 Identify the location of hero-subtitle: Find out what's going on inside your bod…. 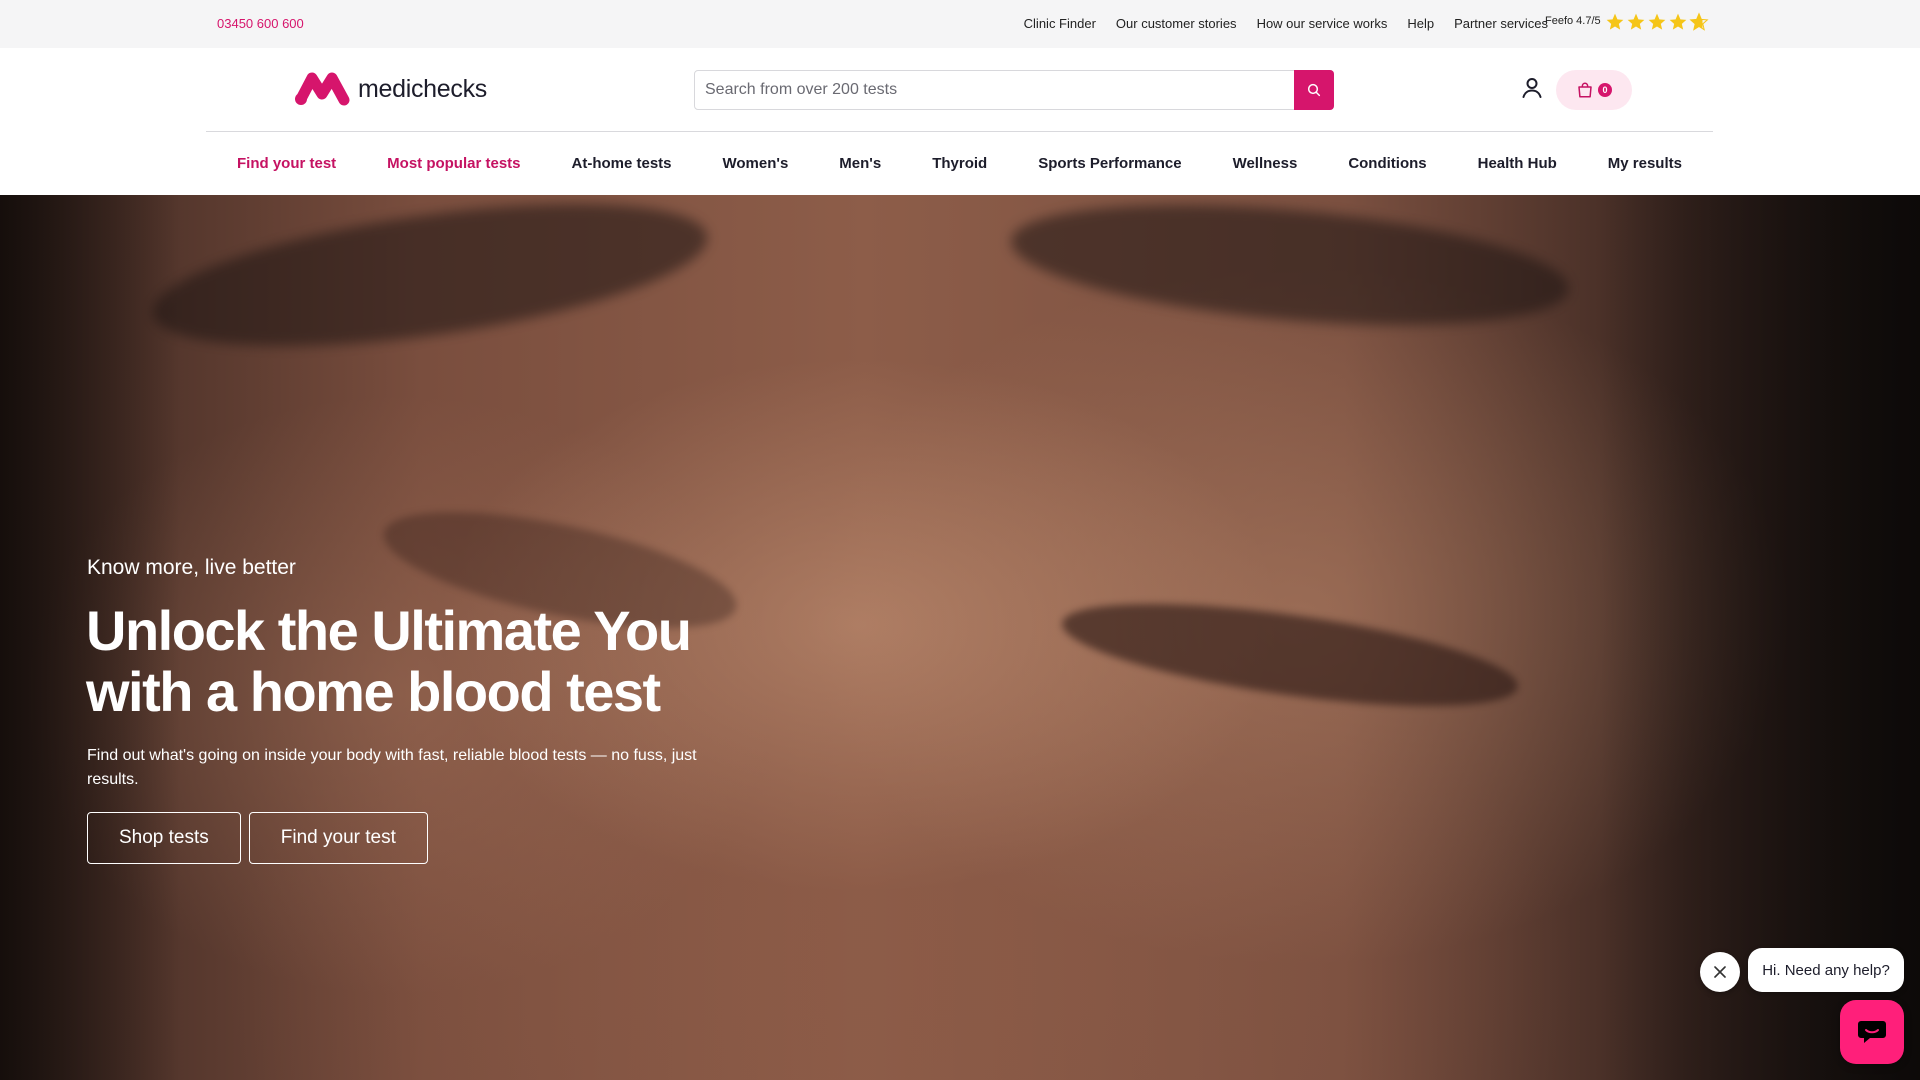
(392, 767).